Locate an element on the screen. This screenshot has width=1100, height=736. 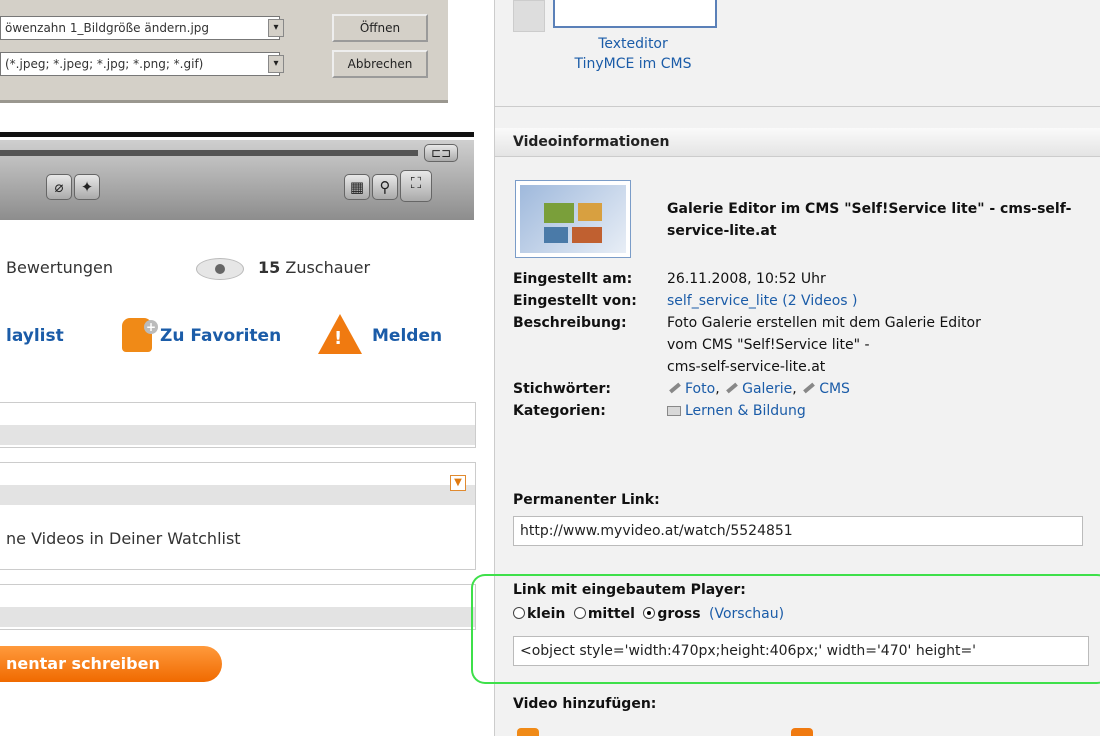
fullscreen-icon: ⛶ is located at coordinates (416, 186).